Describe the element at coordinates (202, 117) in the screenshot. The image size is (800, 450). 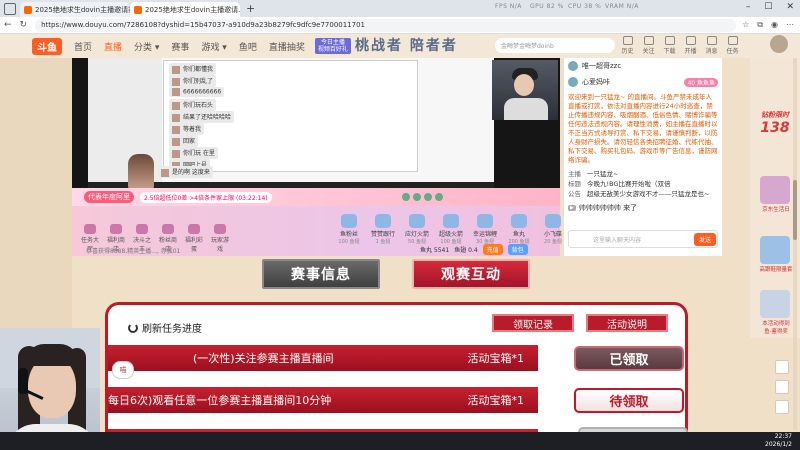
I see `stream-chat-line: 结果了还哈哈哈哈` at that location.